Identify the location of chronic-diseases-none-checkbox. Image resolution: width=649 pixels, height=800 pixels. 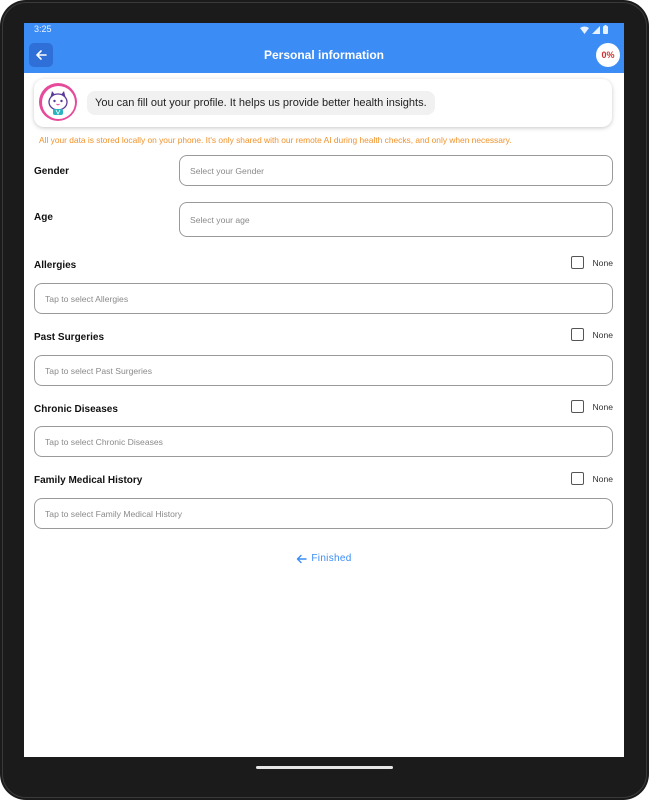
(578, 406).